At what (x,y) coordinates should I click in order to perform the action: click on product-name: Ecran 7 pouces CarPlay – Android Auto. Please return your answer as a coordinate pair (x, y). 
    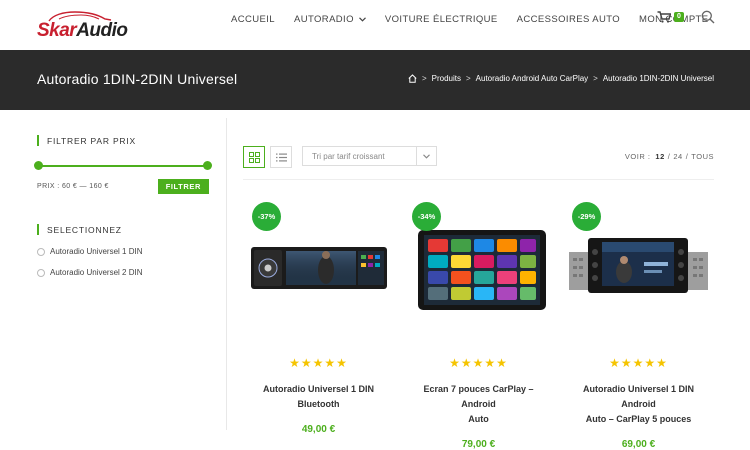
    Looking at the image, I should click on (478, 404).